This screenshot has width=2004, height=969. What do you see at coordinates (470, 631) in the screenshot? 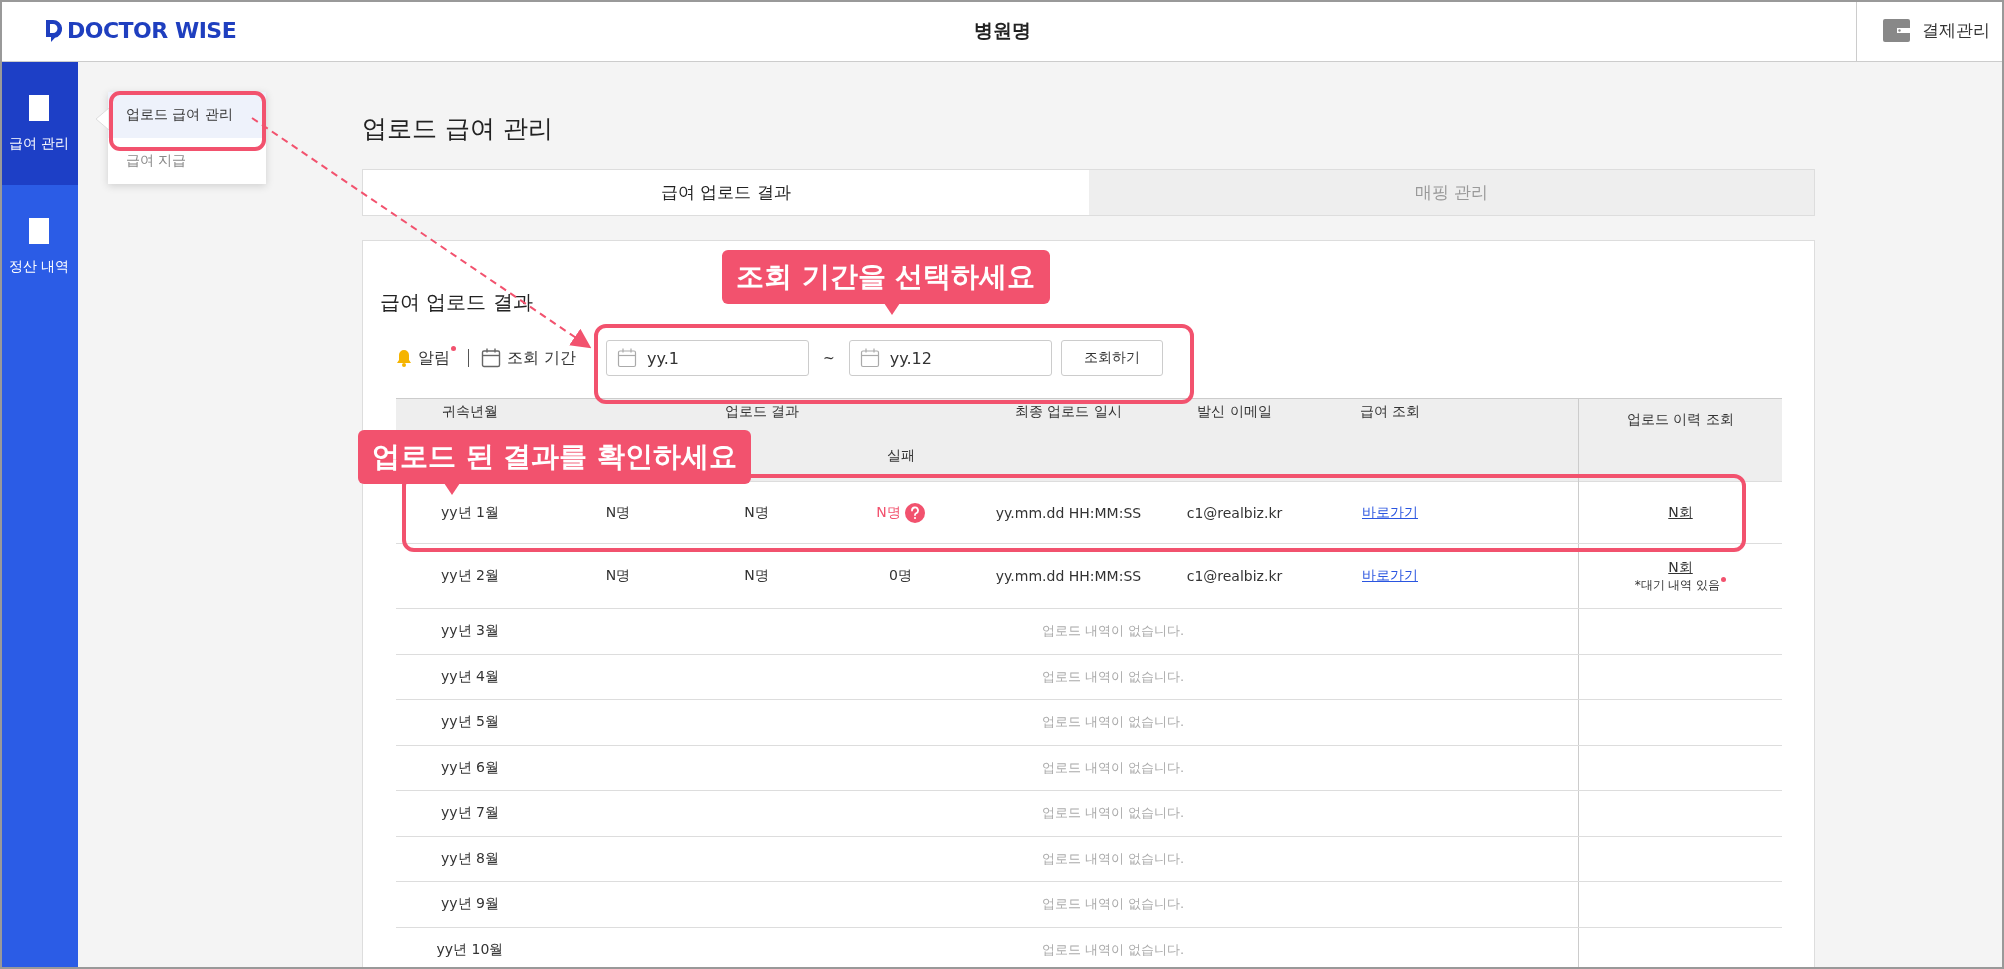
I see `table-cell: yy년 3월` at bounding box center [470, 631].